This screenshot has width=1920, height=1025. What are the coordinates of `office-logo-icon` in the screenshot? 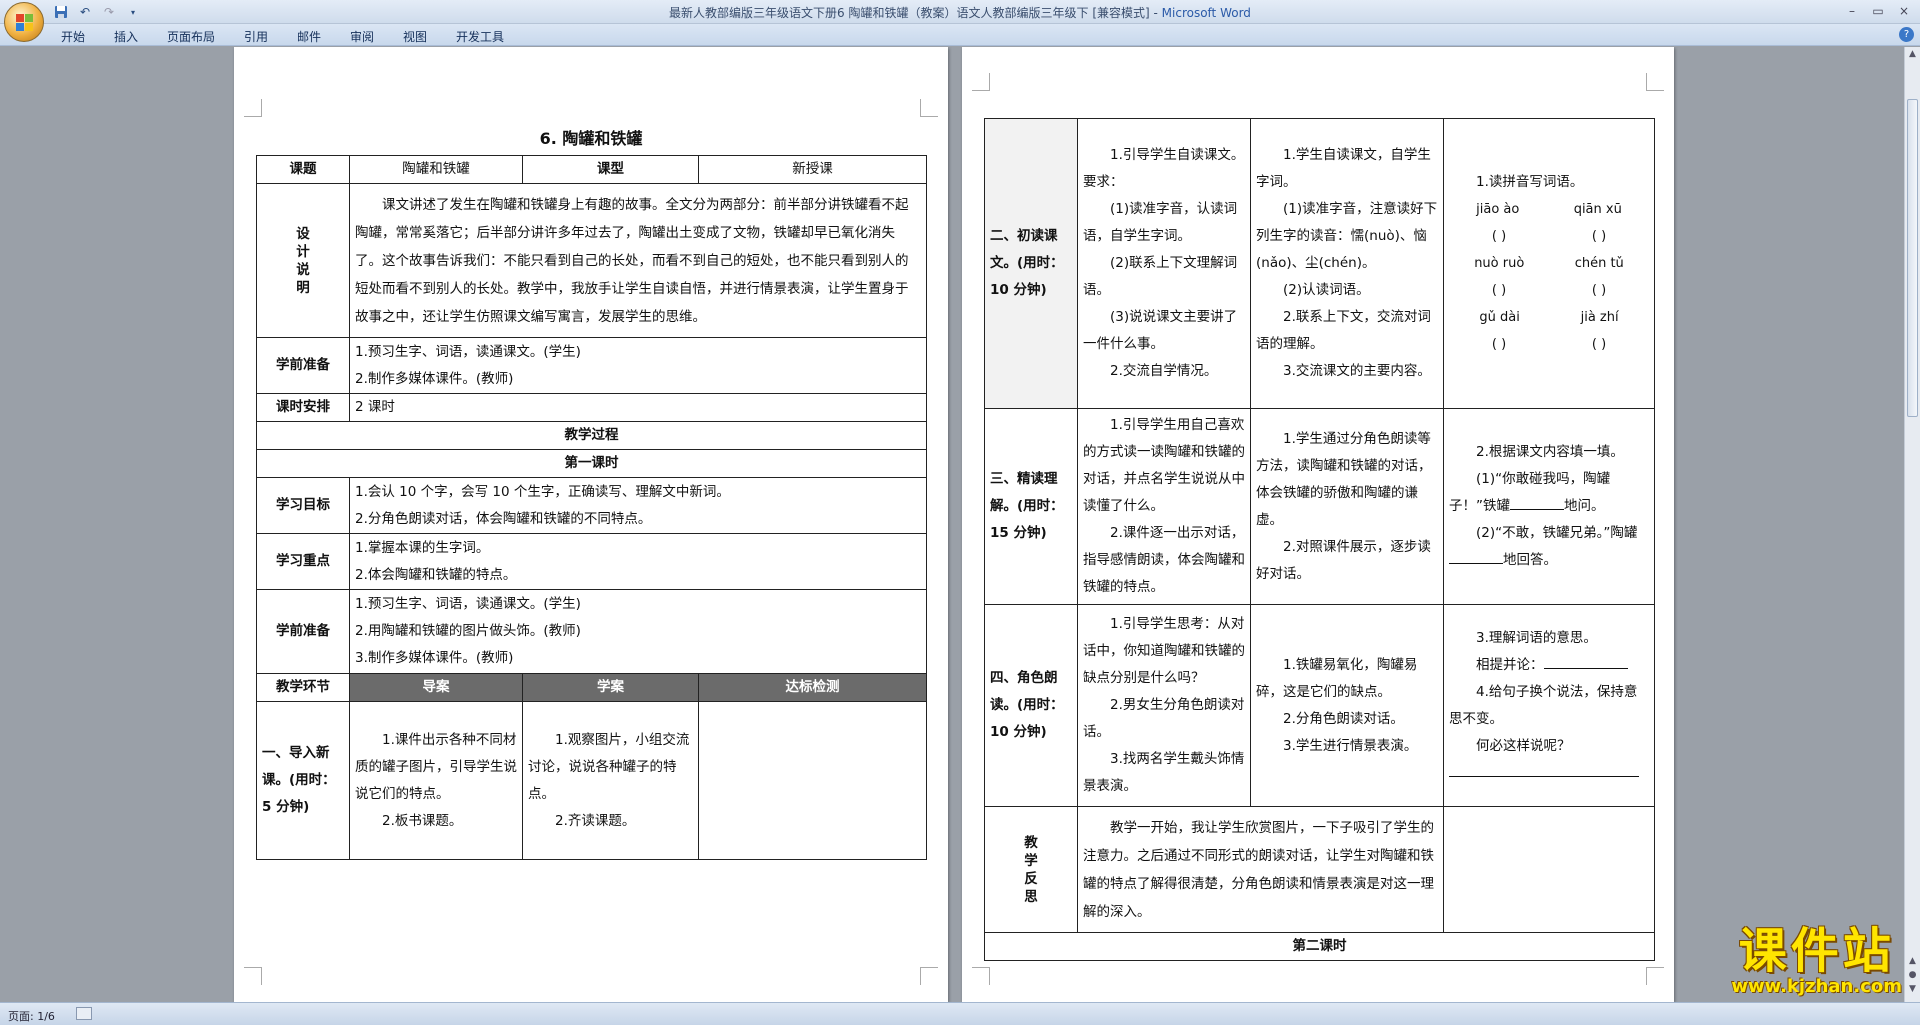 It's located at (25, 23).